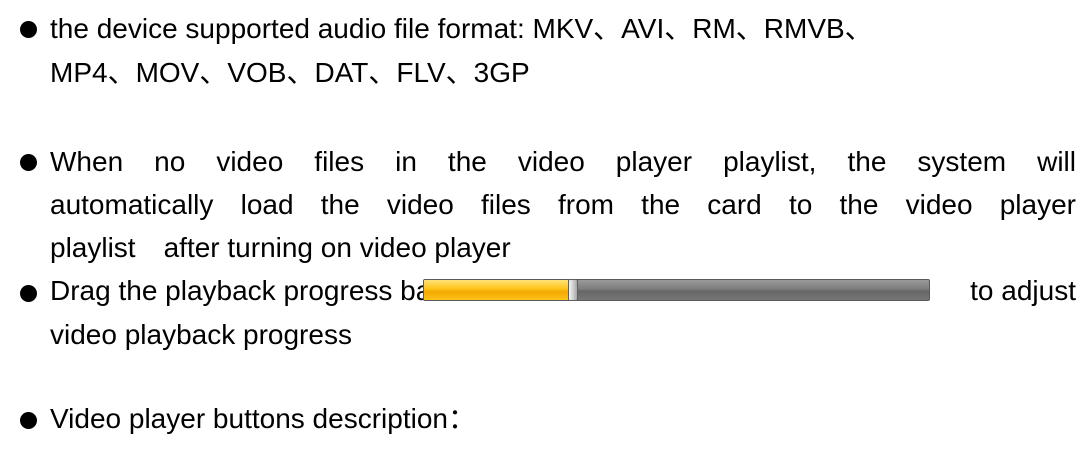 This screenshot has height=456, width=1091. What do you see at coordinates (263, 418) in the screenshot?
I see `bullet-text-line: Video player buttons description：` at bounding box center [263, 418].